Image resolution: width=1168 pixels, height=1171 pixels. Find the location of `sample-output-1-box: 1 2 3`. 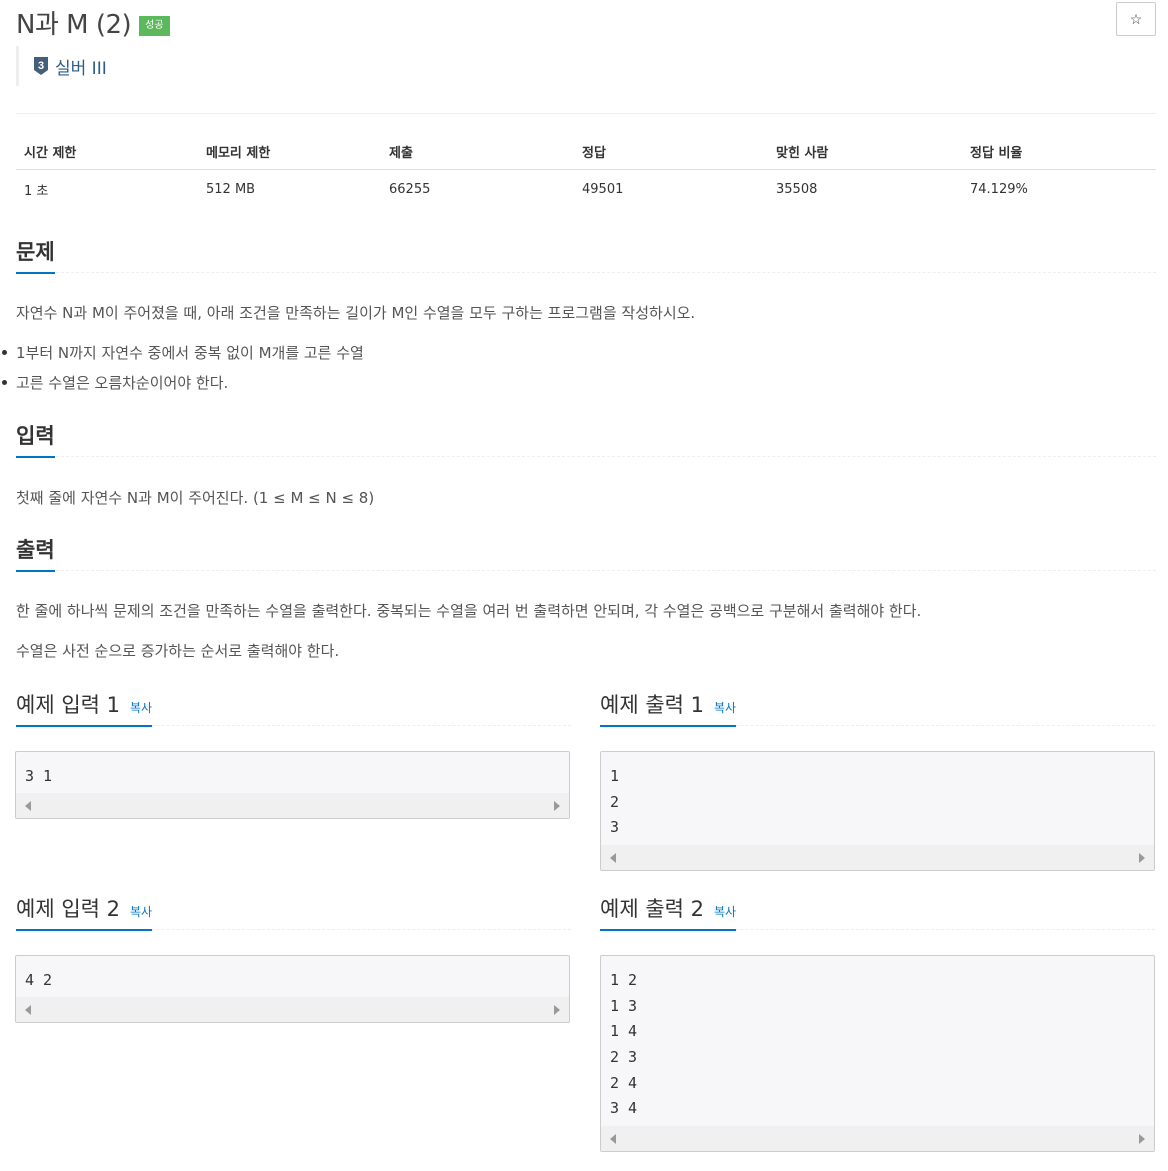

sample-output-1-box: 1 2 3 is located at coordinates (877, 811).